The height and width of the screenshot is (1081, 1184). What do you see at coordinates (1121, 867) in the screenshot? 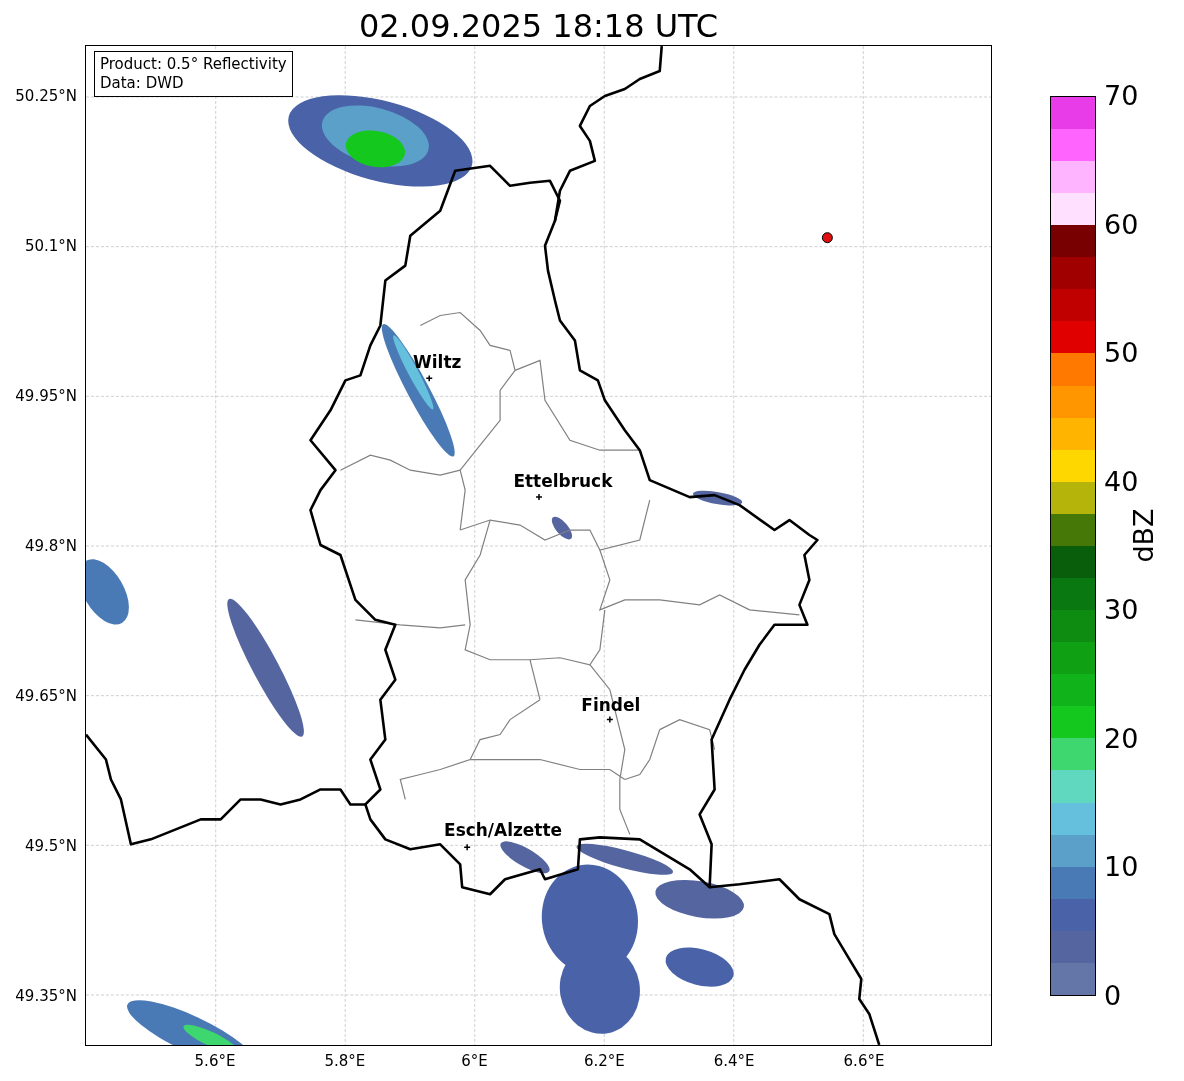
I see `colorbar-tick-label: 10` at bounding box center [1121, 867].